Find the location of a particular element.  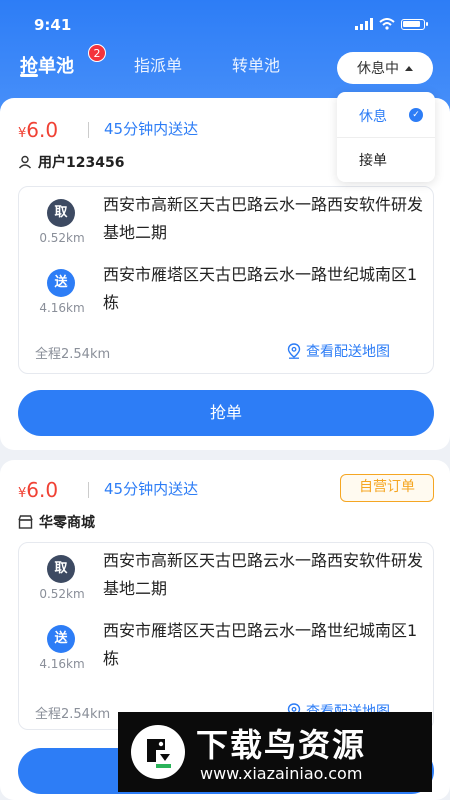

watermark-title: 下载鸟资源 is located at coordinates (281, 745).